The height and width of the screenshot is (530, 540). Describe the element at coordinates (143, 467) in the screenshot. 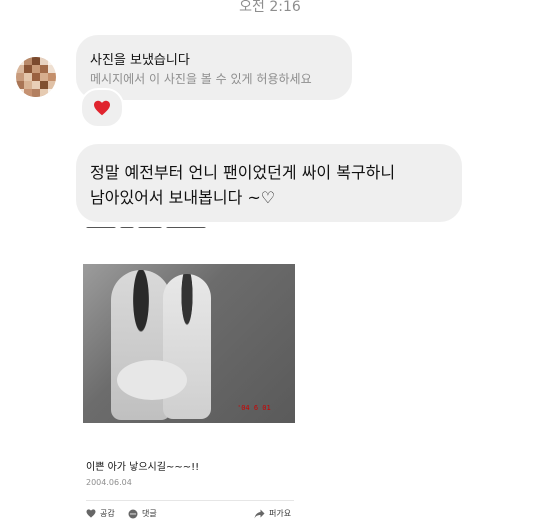

I see `post-caption: 이쁜 아가 낳으시길~~~!!` at that location.